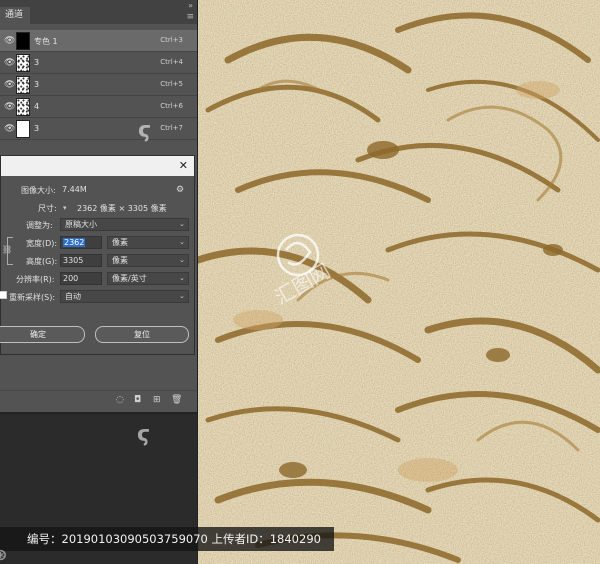 Image resolution: width=600 pixels, height=564 pixels. What do you see at coordinates (38, 190) in the screenshot?
I see `image-size-label: 图像大小:` at bounding box center [38, 190].